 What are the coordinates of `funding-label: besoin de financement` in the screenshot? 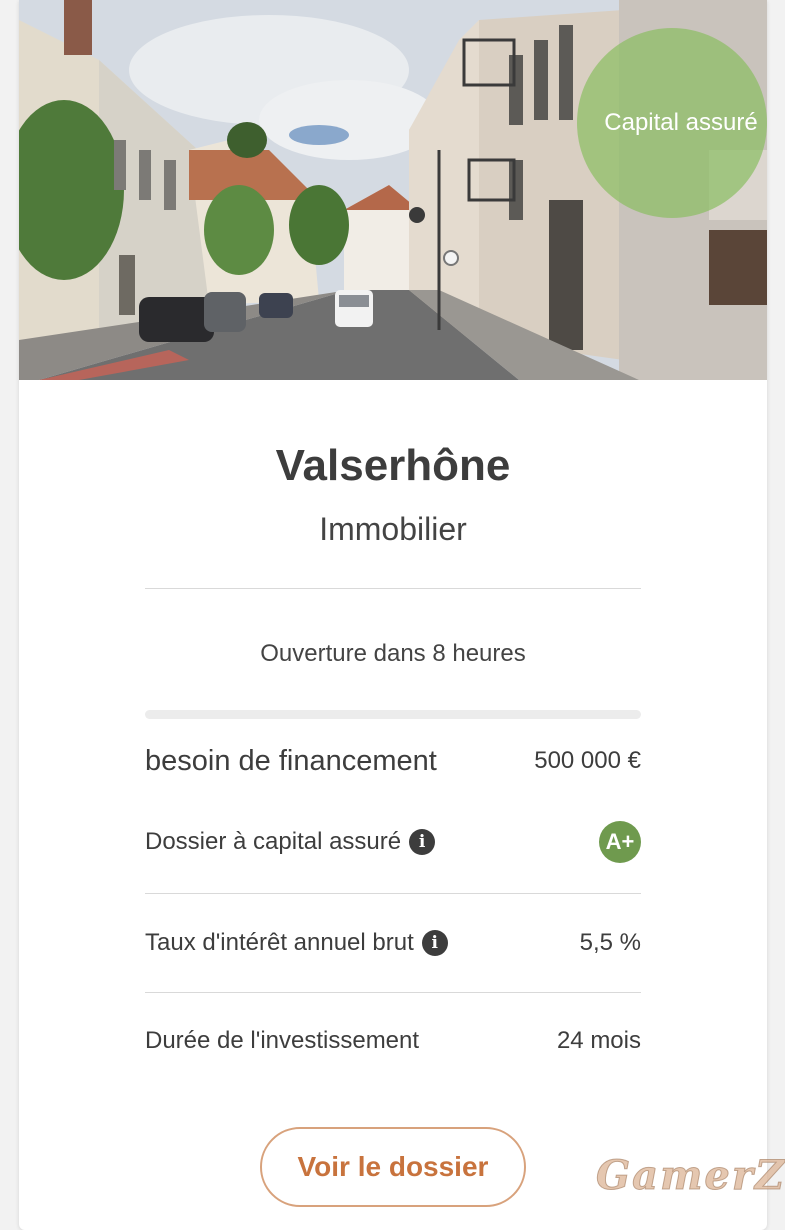 It's located at (291, 760).